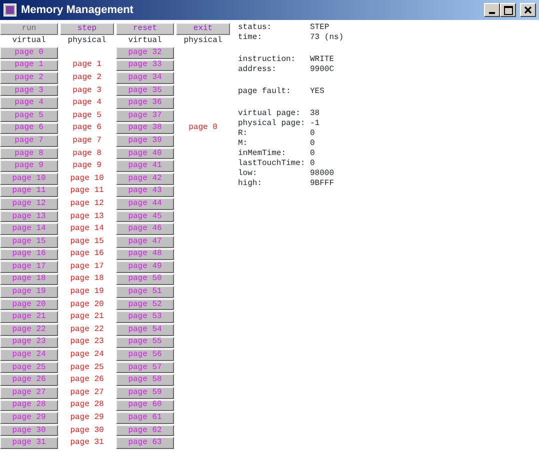 The width and height of the screenshot is (539, 461). I want to click on virtual-page-button: page 27, so click(29, 393).